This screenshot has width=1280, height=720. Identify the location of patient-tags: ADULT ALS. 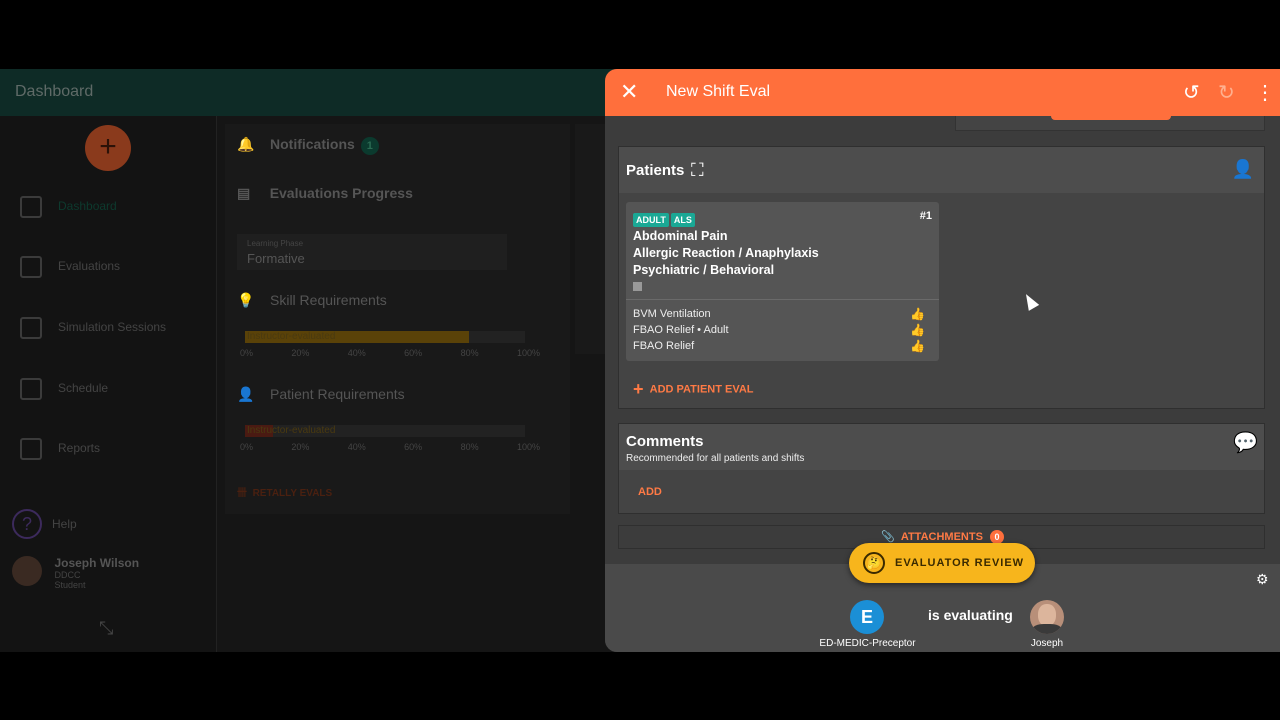
(665, 219).